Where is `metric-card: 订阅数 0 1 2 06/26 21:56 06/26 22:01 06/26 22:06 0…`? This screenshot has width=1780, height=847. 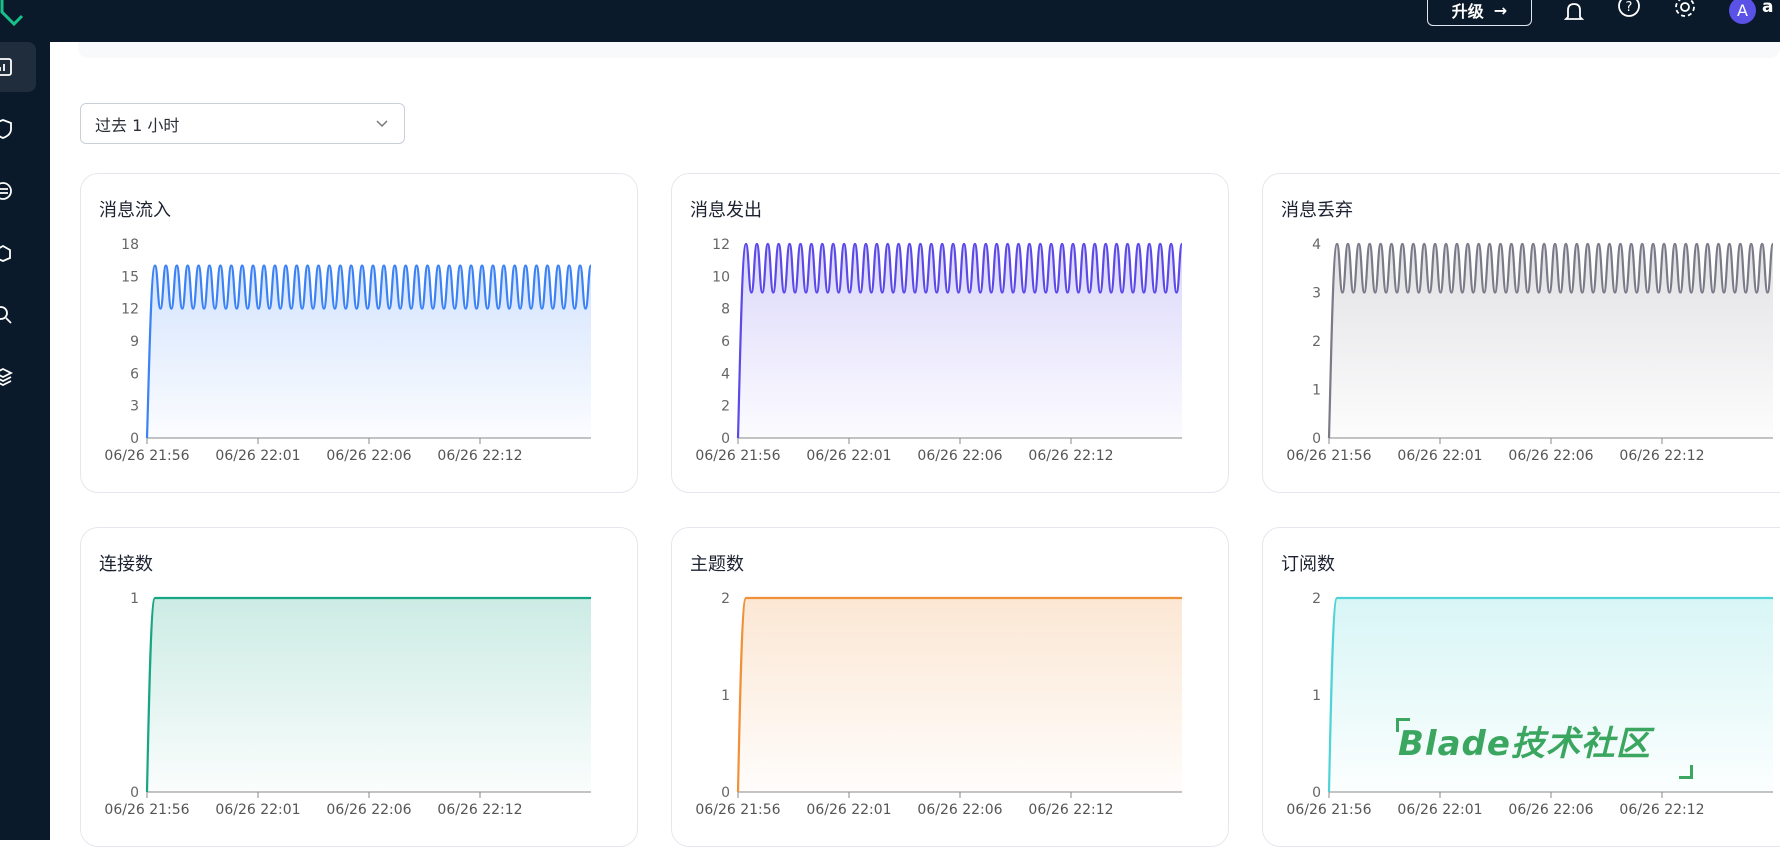
metric-card: 订阅数 0 1 2 06/26 21:56 06/26 22:01 06/26 22:06 0… is located at coordinates (1521, 687).